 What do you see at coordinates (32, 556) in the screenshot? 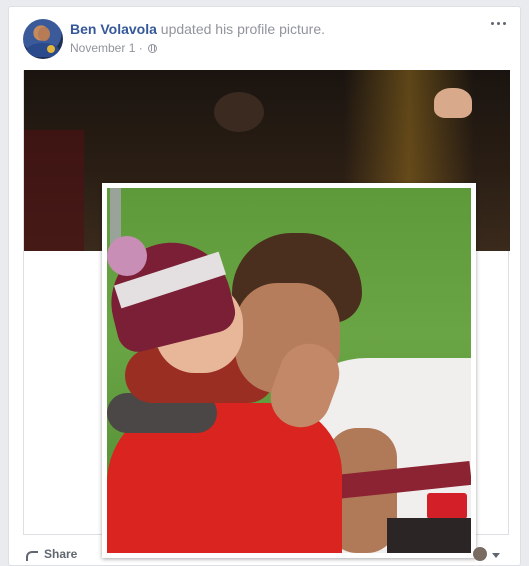
I see `share-icon` at bounding box center [32, 556].